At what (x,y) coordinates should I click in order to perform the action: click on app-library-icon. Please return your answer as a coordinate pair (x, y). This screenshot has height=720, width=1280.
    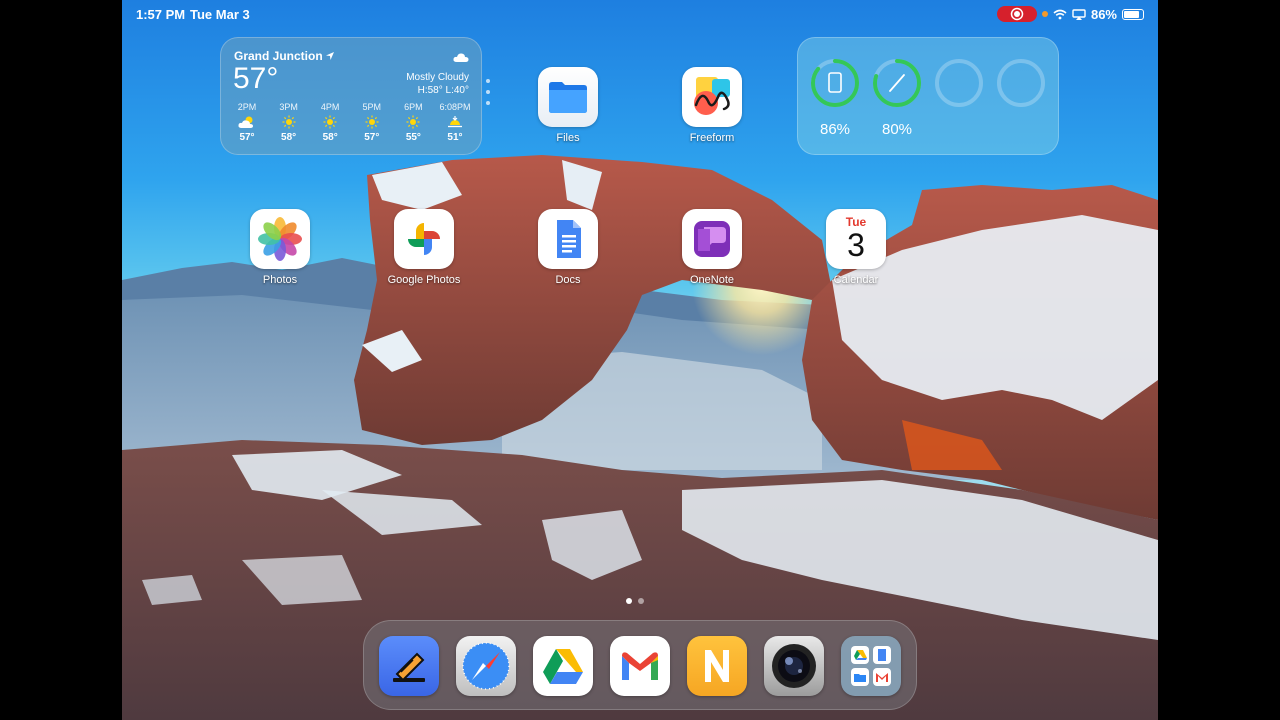
    Looking at the image, I should click on (871, 666).